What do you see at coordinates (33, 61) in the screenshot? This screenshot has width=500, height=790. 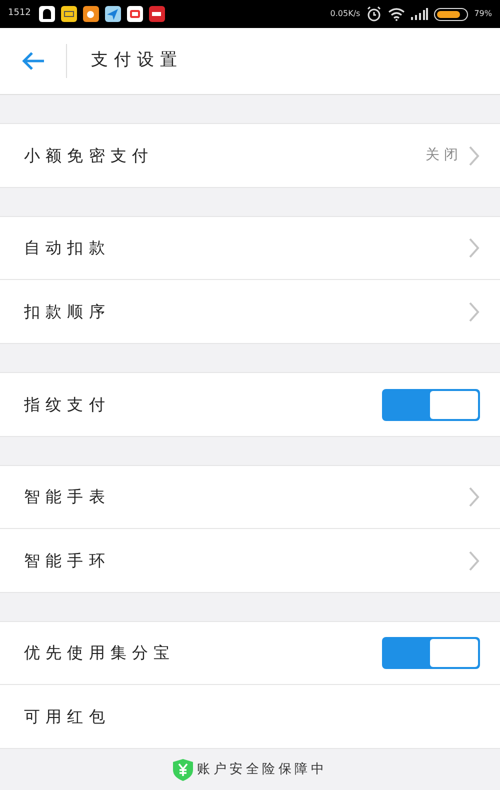 I see `back-arrow-icon` at bounding box center [33, 61].